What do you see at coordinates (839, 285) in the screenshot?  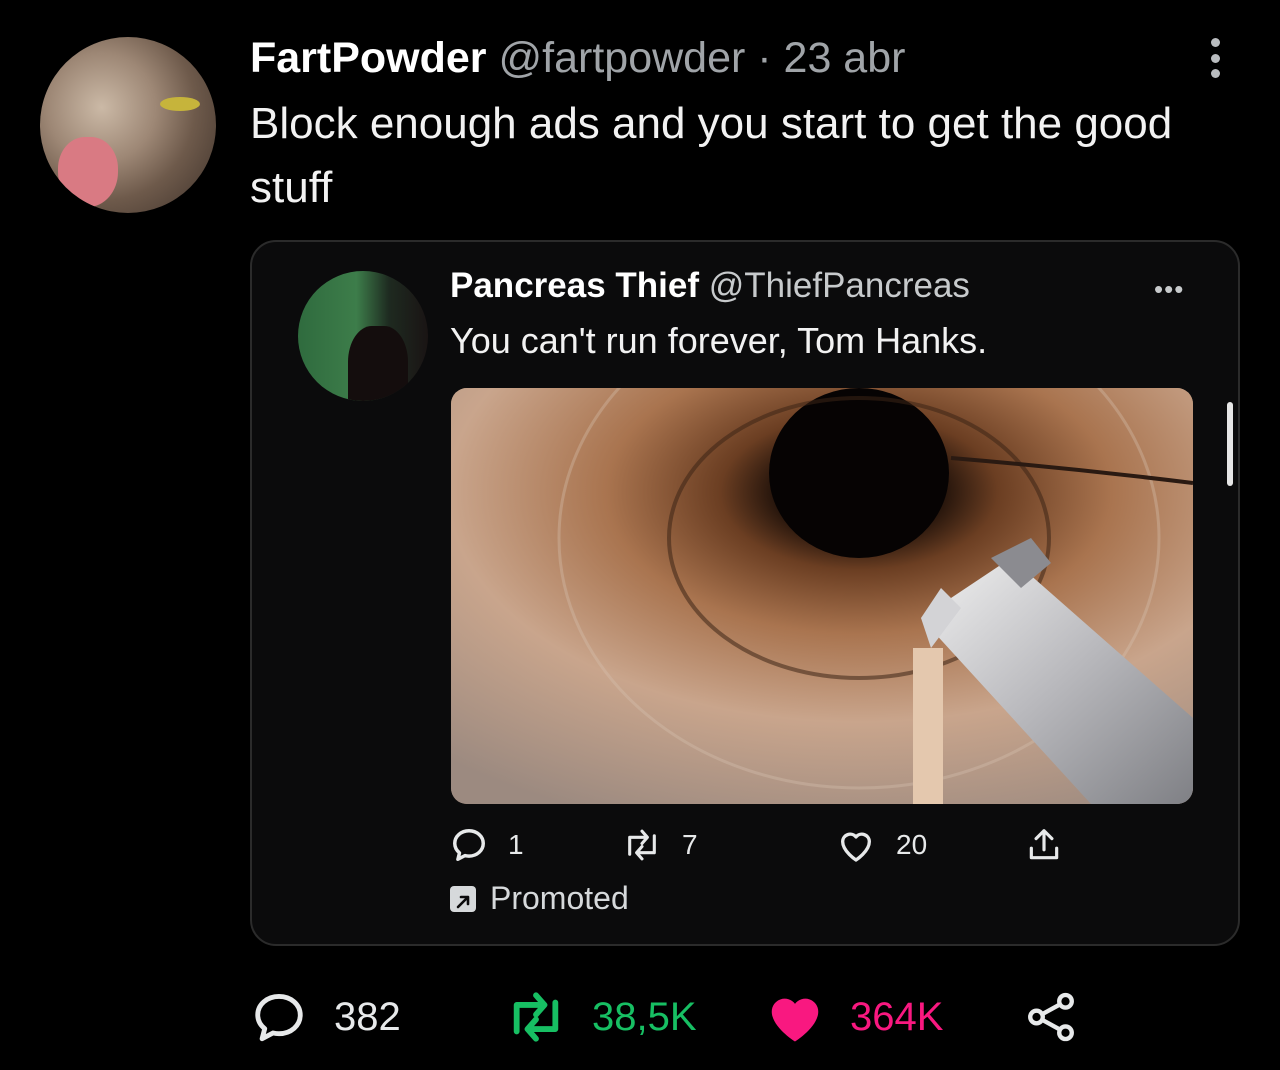 I see `quoted-author-handle: @ThiefPancreas` at bounding box center [839, 285].